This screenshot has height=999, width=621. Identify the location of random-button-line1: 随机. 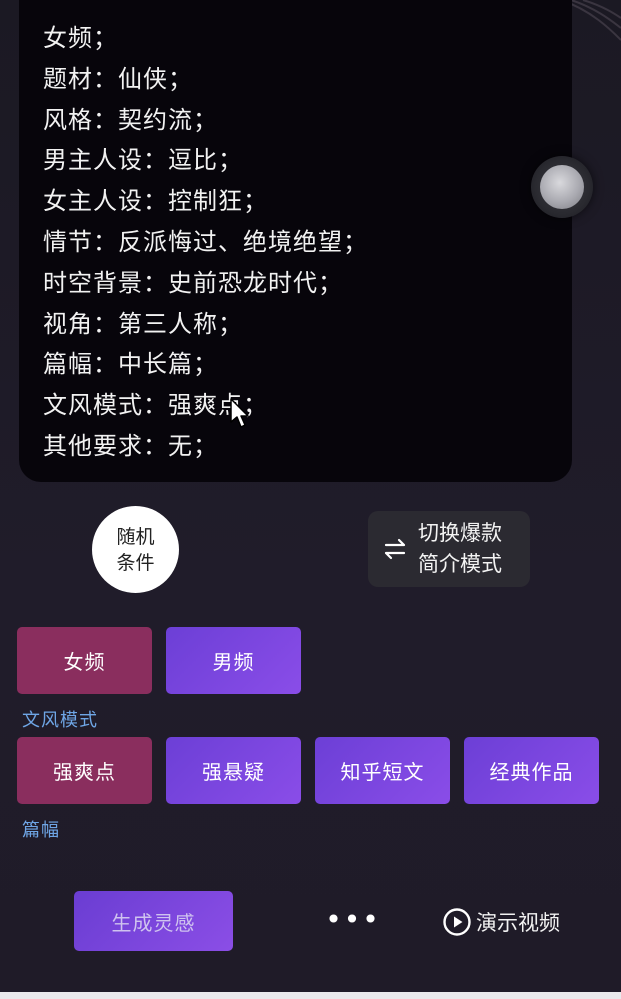
(135, 536).